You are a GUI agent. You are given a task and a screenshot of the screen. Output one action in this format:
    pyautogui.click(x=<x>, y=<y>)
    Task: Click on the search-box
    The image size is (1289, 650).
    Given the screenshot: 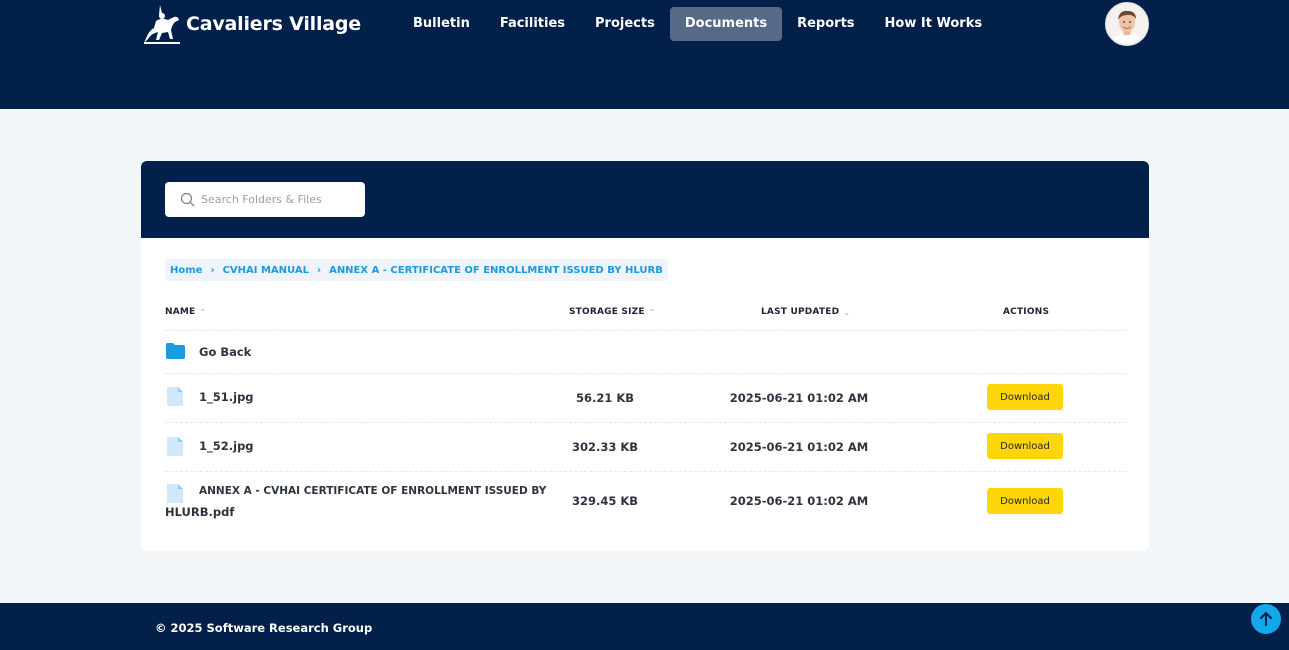 What is the action you would take?
    pyautogui.click(x=265, y=199)
    